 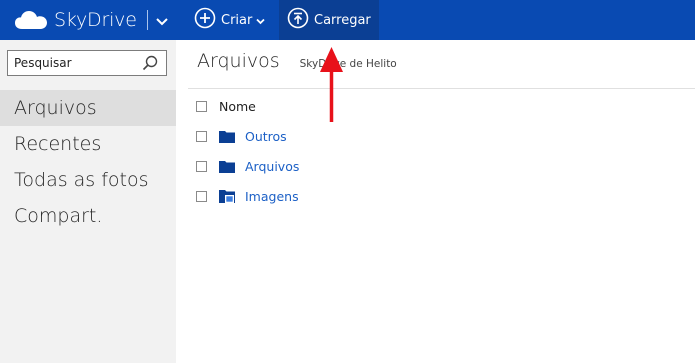 I want to click on file-name: Imagens, so click(x=272, y=196).